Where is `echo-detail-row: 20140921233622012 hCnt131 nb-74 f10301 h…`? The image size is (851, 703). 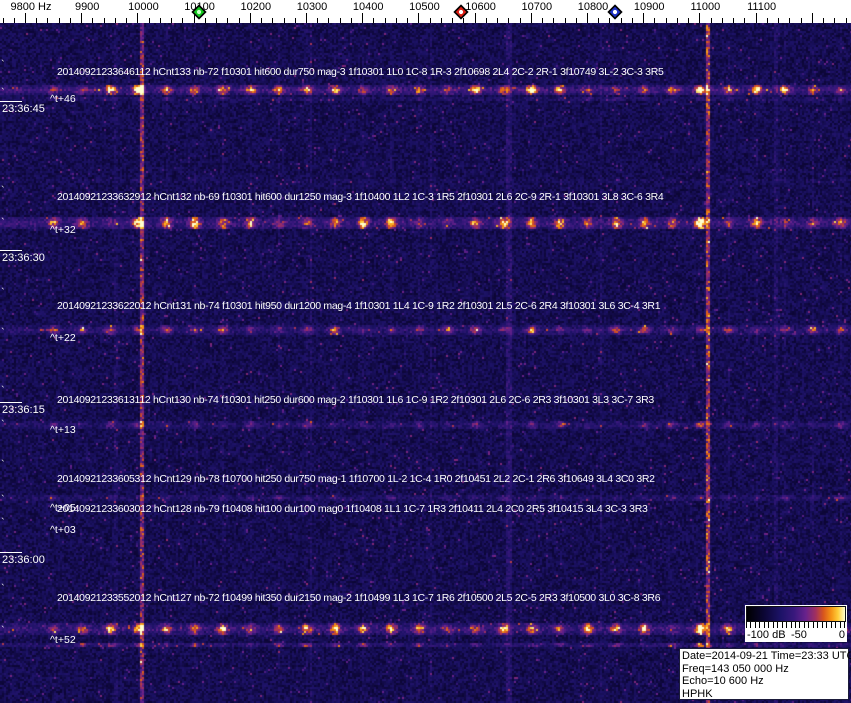
echo-detail-row: 20140921233622012 hCnt131 nb-74 f10301 h… is located at coordinates (359, 306).